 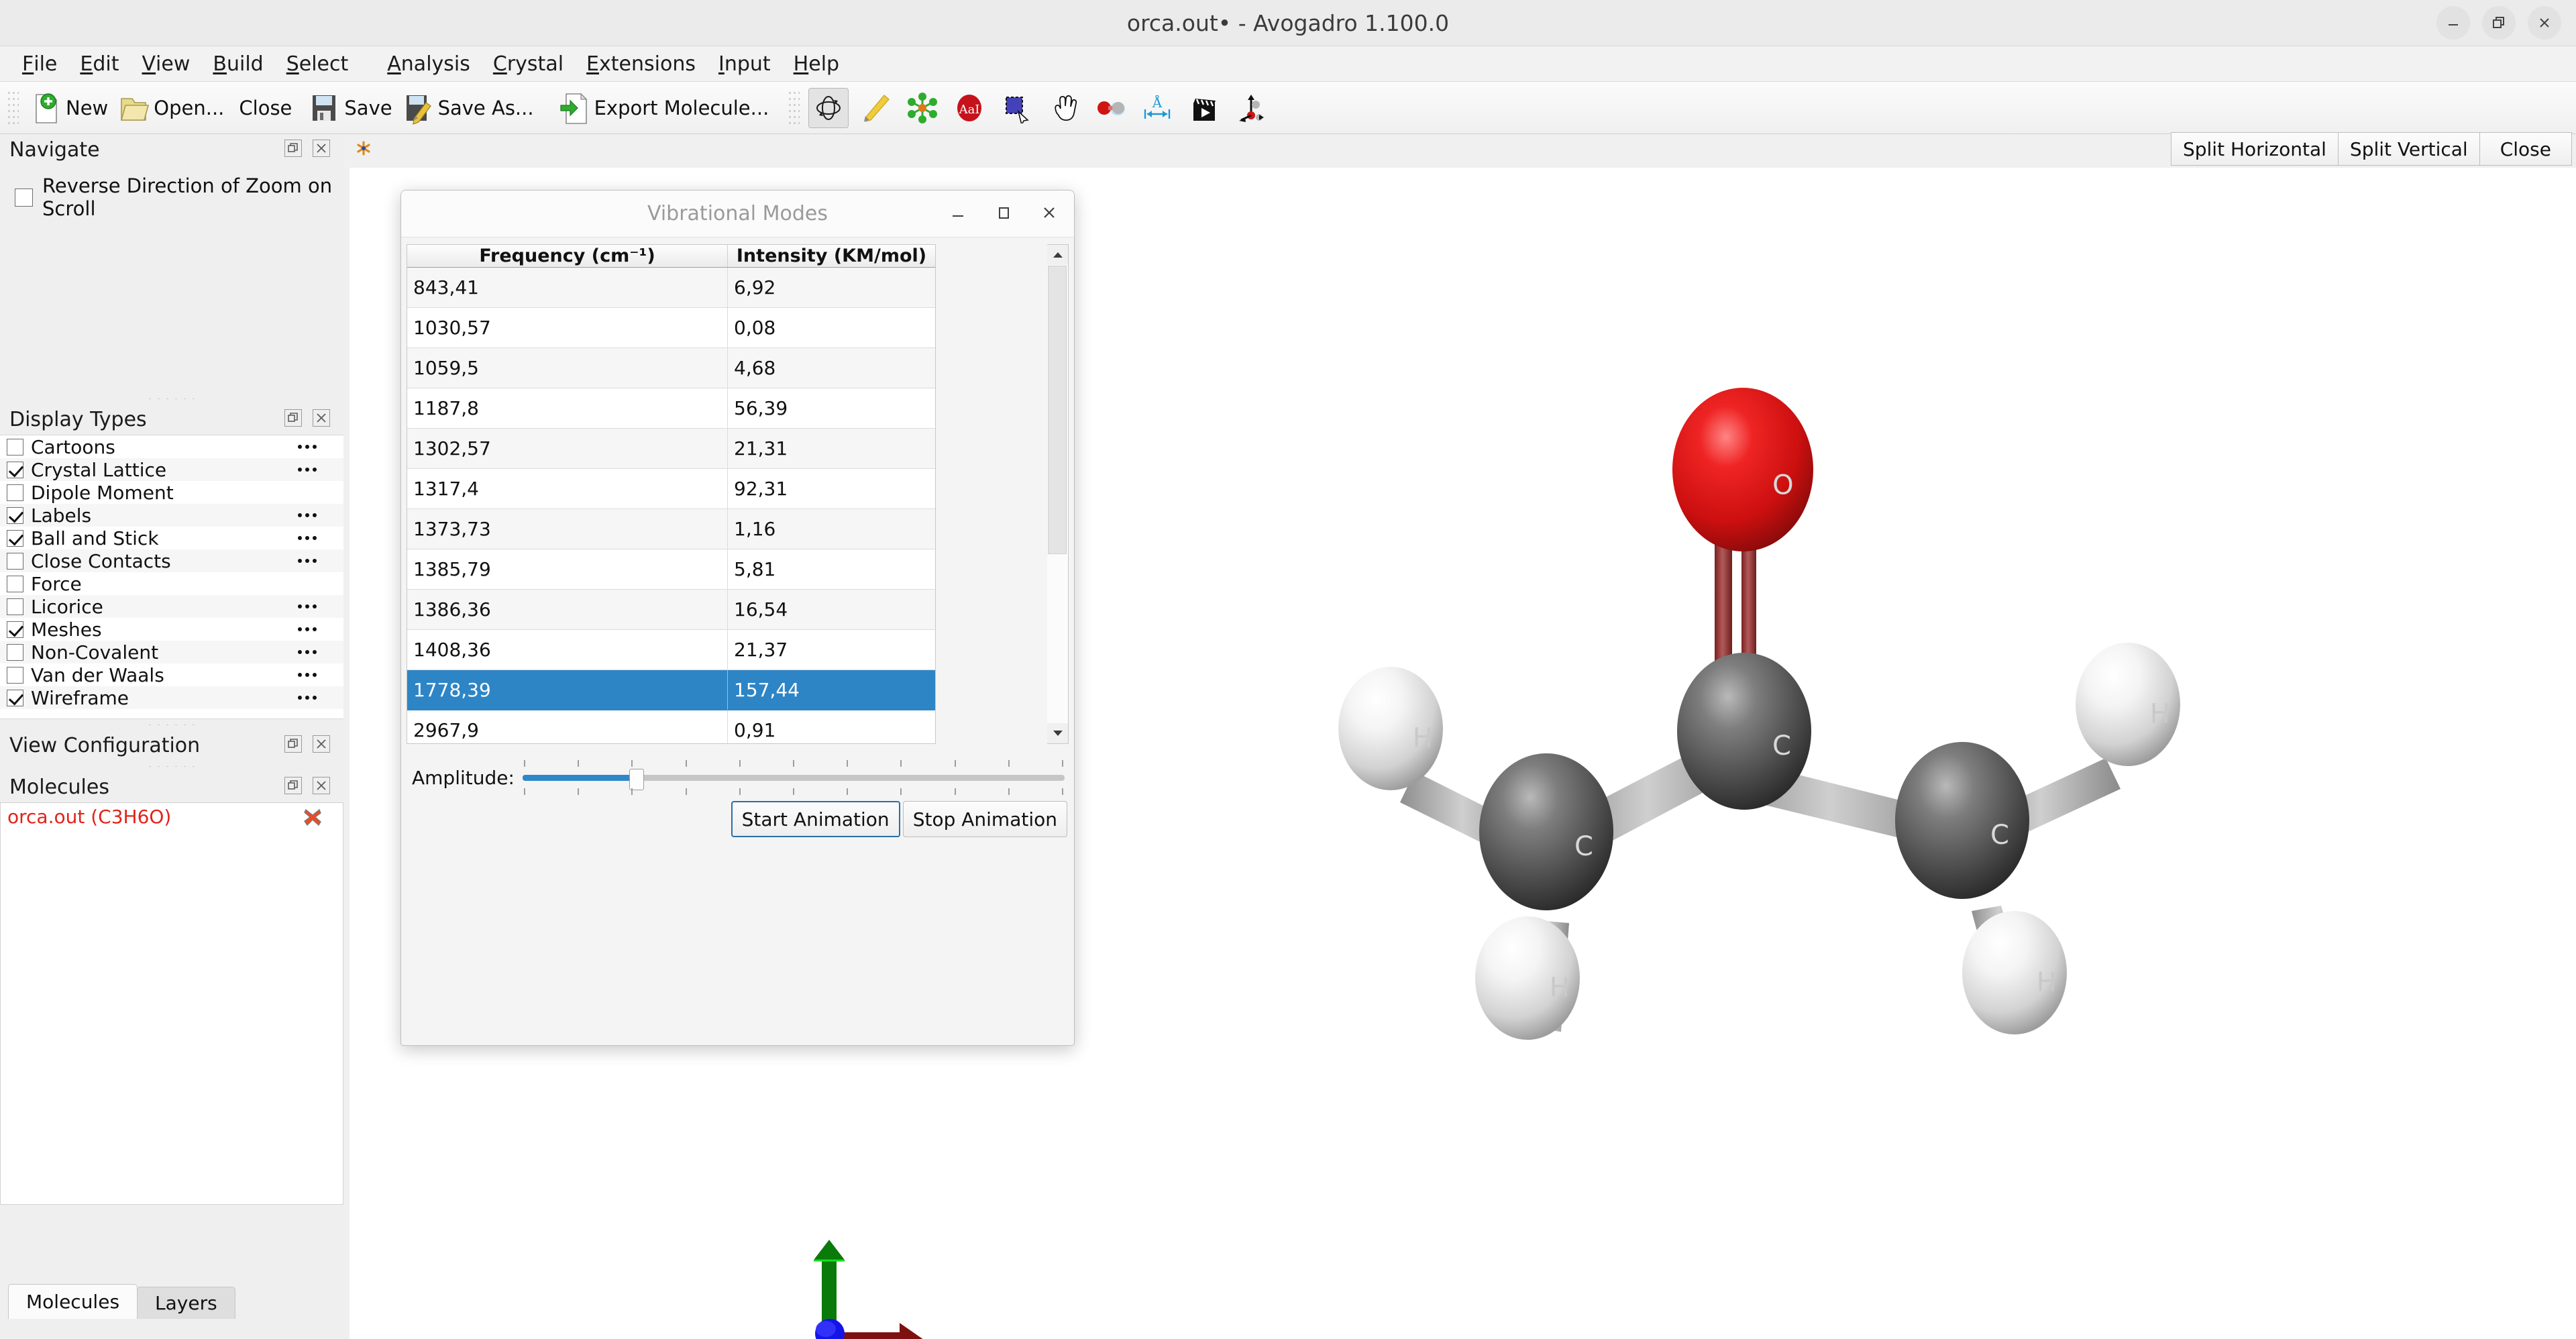 What do you see at coordinates (1004, 212) in the screenshot?
I see `vib-maximize-icon` at bounding box center [1004, 212].